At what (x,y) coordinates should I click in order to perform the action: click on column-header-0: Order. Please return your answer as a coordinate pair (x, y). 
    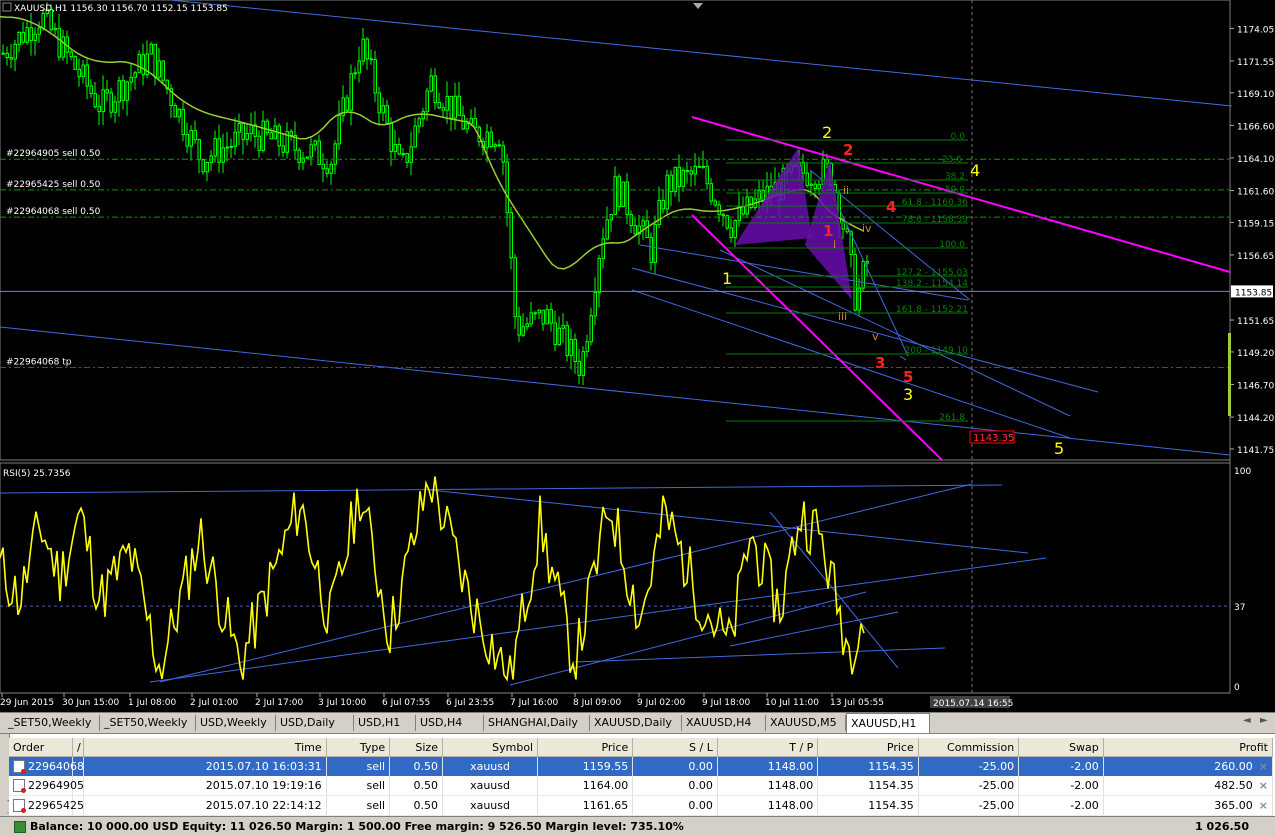
    Looking at the image, I should click on (41, 747).